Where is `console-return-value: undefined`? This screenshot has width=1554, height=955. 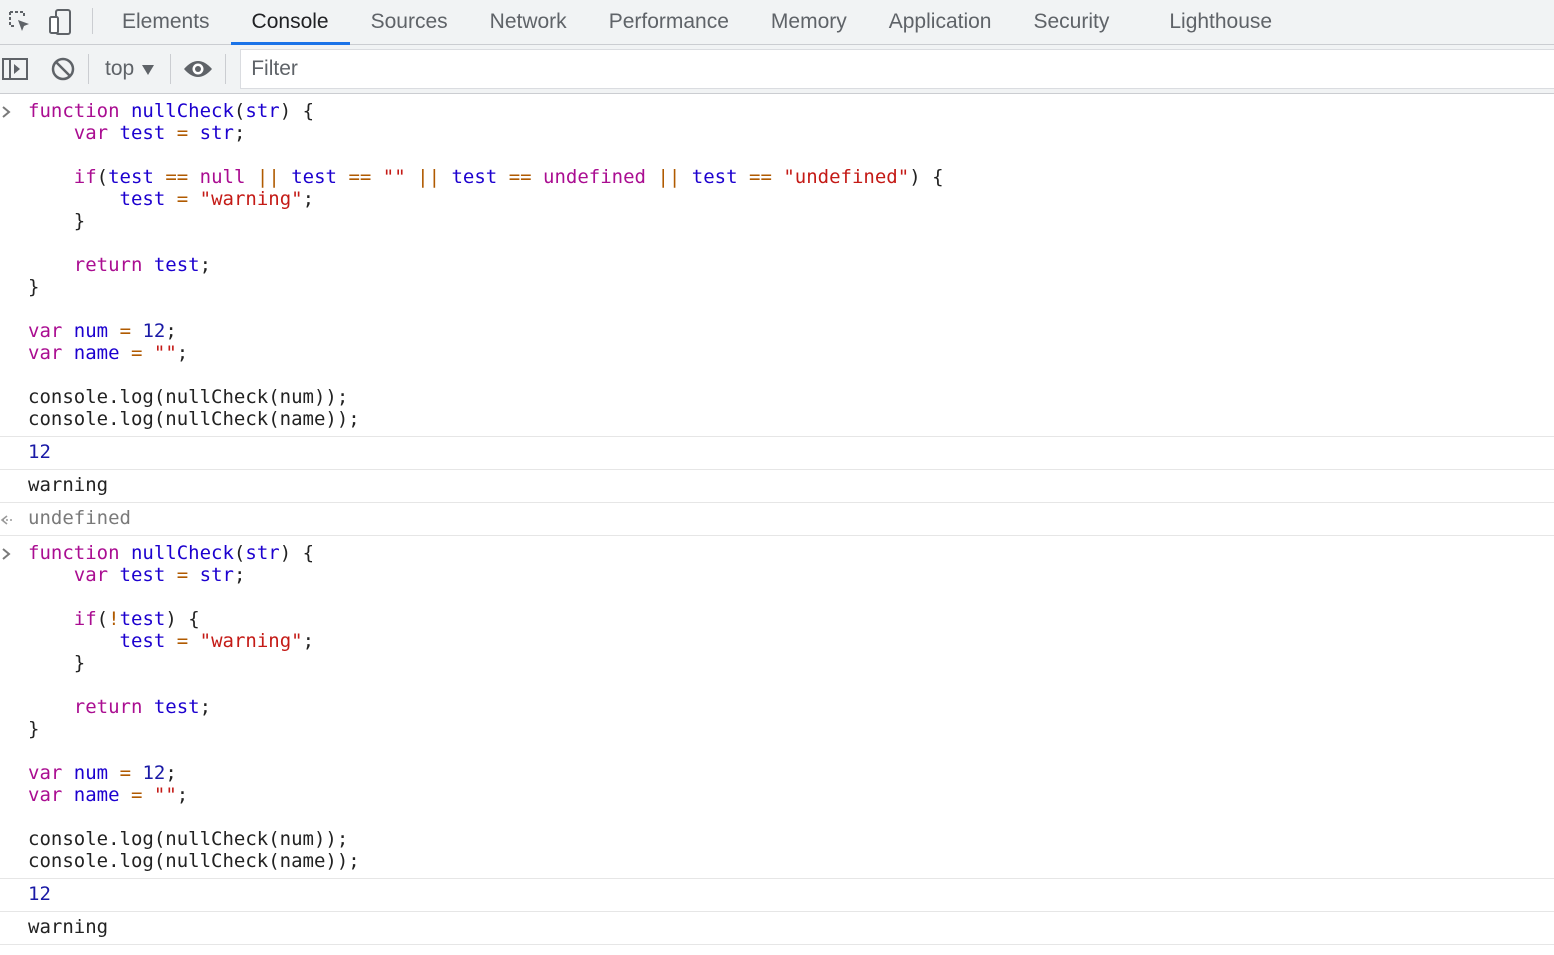
console-return-value: undefined is located at coordinates (777, 519).